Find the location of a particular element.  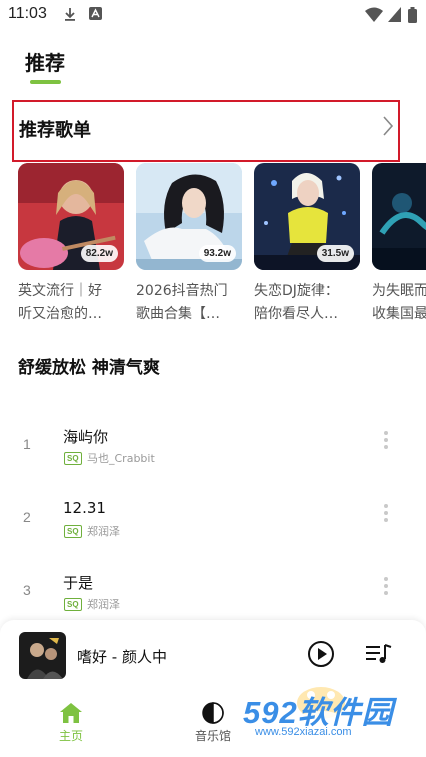

chevron-right-icon is located at coordinates (388, 126).